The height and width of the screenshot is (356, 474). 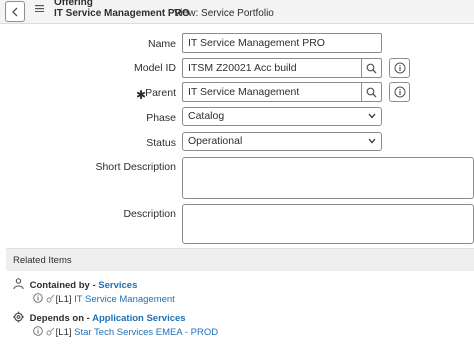 I want to click on relation-type: Depends on, so click(x=57, y=318).